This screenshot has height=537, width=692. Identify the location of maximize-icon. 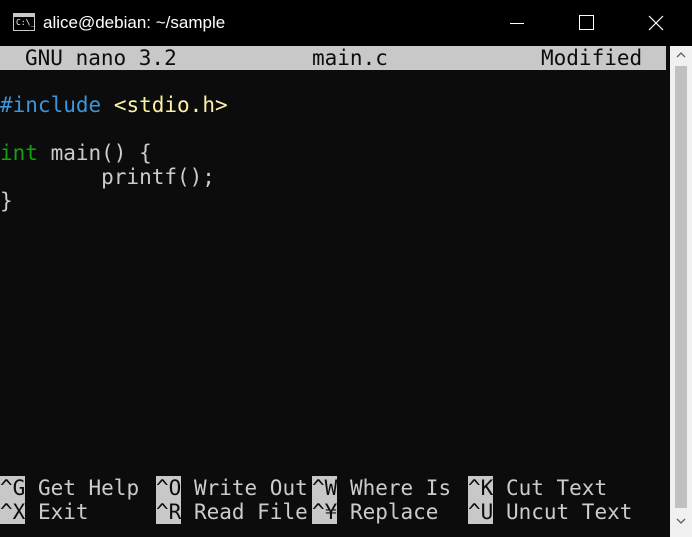
(586, 22).